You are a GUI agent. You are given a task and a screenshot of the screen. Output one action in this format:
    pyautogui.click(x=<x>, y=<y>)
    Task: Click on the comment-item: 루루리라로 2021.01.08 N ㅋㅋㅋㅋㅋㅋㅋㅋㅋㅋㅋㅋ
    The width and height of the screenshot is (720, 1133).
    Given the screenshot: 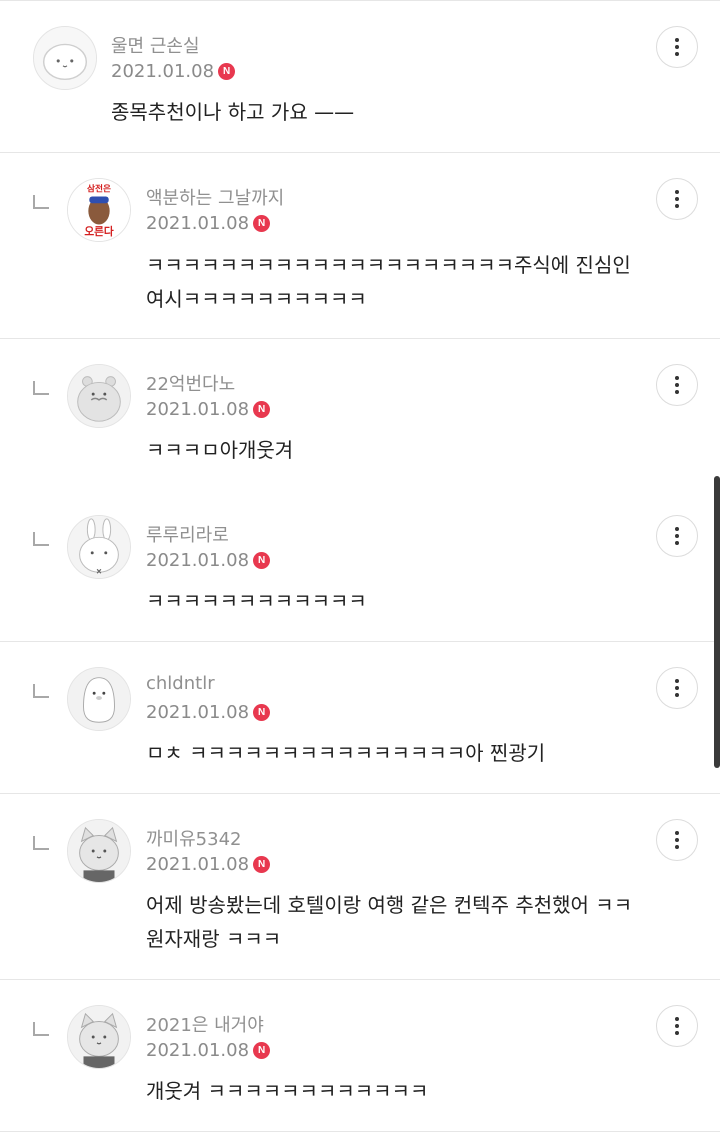 What is the action you would take?
    pyautogui.click(x=360, y=565)
    